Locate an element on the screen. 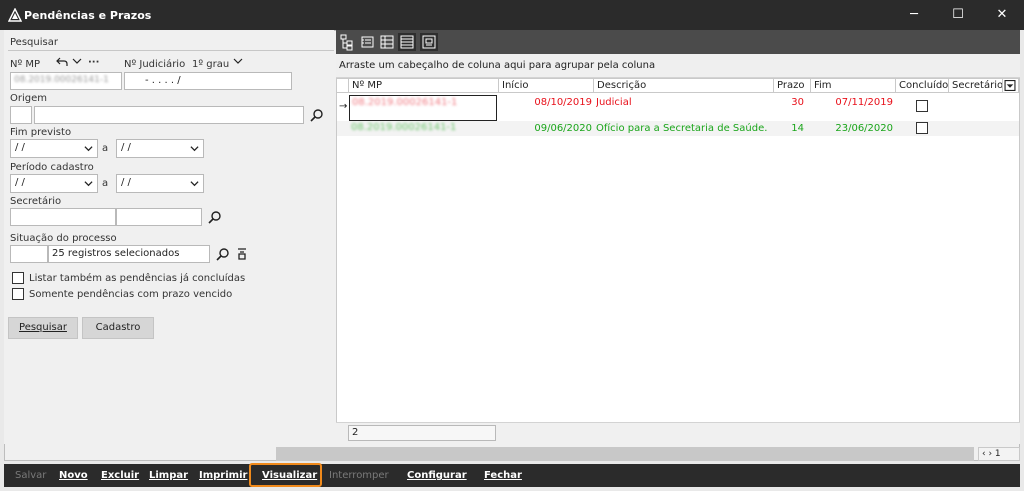 The image size is (1024, 491). periodo-label: Período cadastro is located at coordinates (52, 167).